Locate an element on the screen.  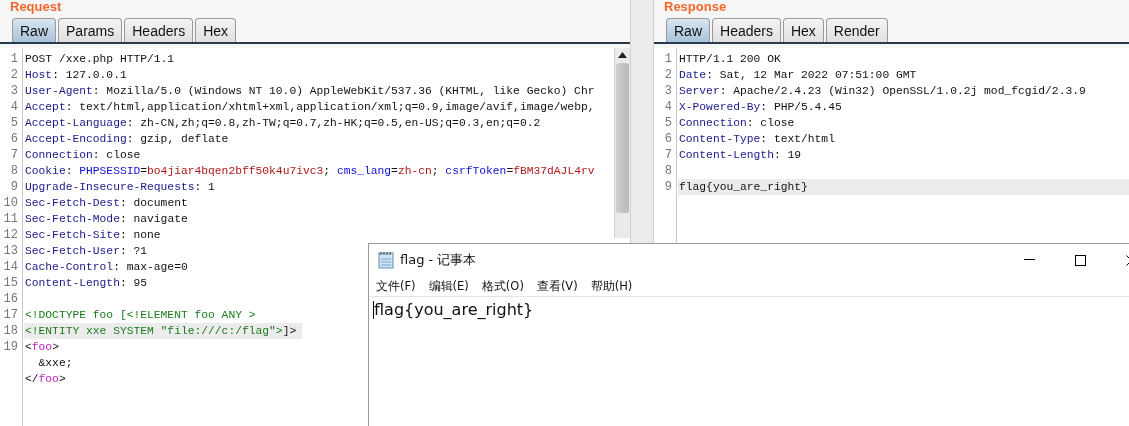
tab: Render is located at coordinates (856, 30).